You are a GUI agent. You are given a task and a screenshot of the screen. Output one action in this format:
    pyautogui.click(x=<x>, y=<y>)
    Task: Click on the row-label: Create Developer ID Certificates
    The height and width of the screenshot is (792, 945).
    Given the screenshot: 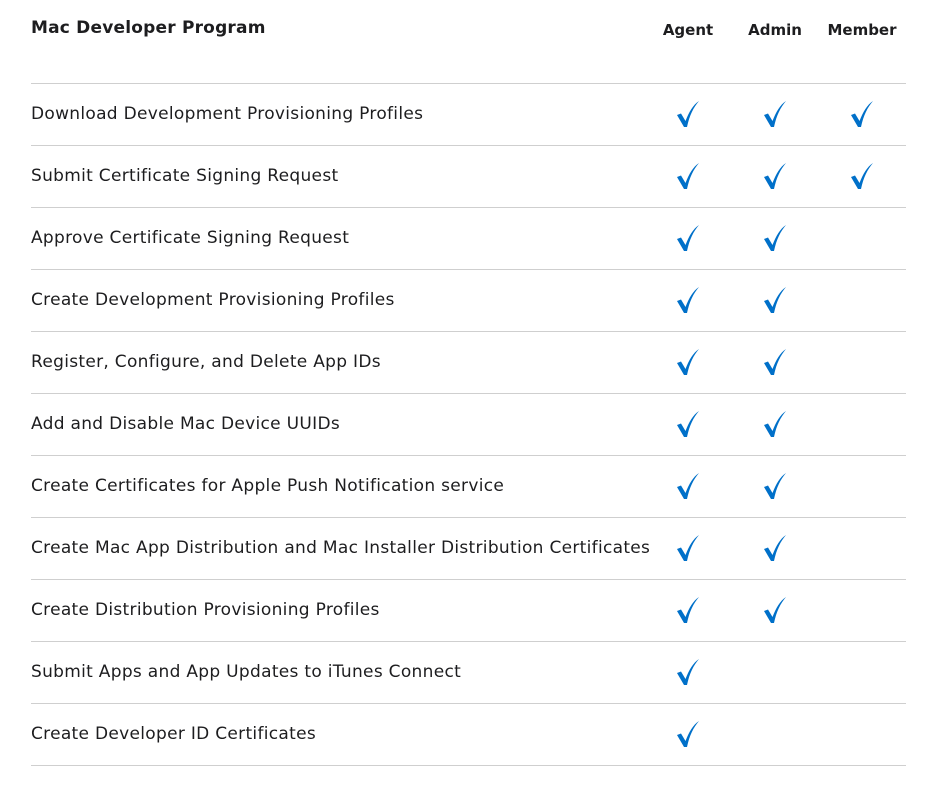 What is the action you would take?
    pyautogui.click(x=173, y=734)
    